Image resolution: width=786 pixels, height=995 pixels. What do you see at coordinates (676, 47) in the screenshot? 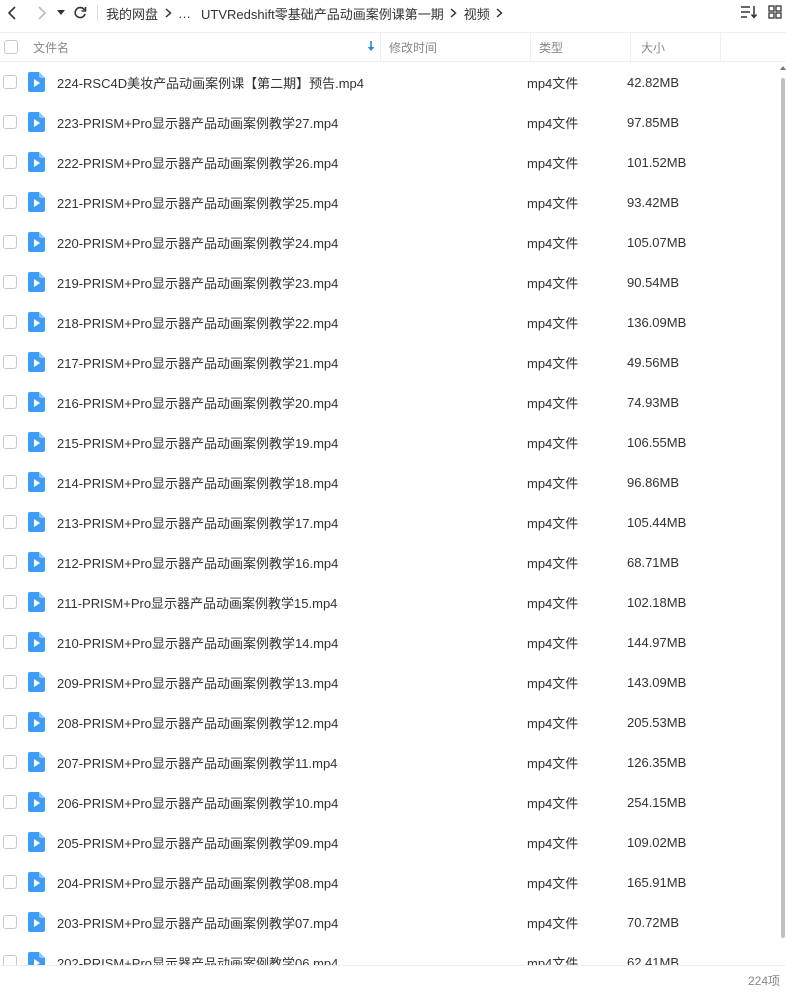
I see `column-size: 大小` at bounding box center [676, 47].